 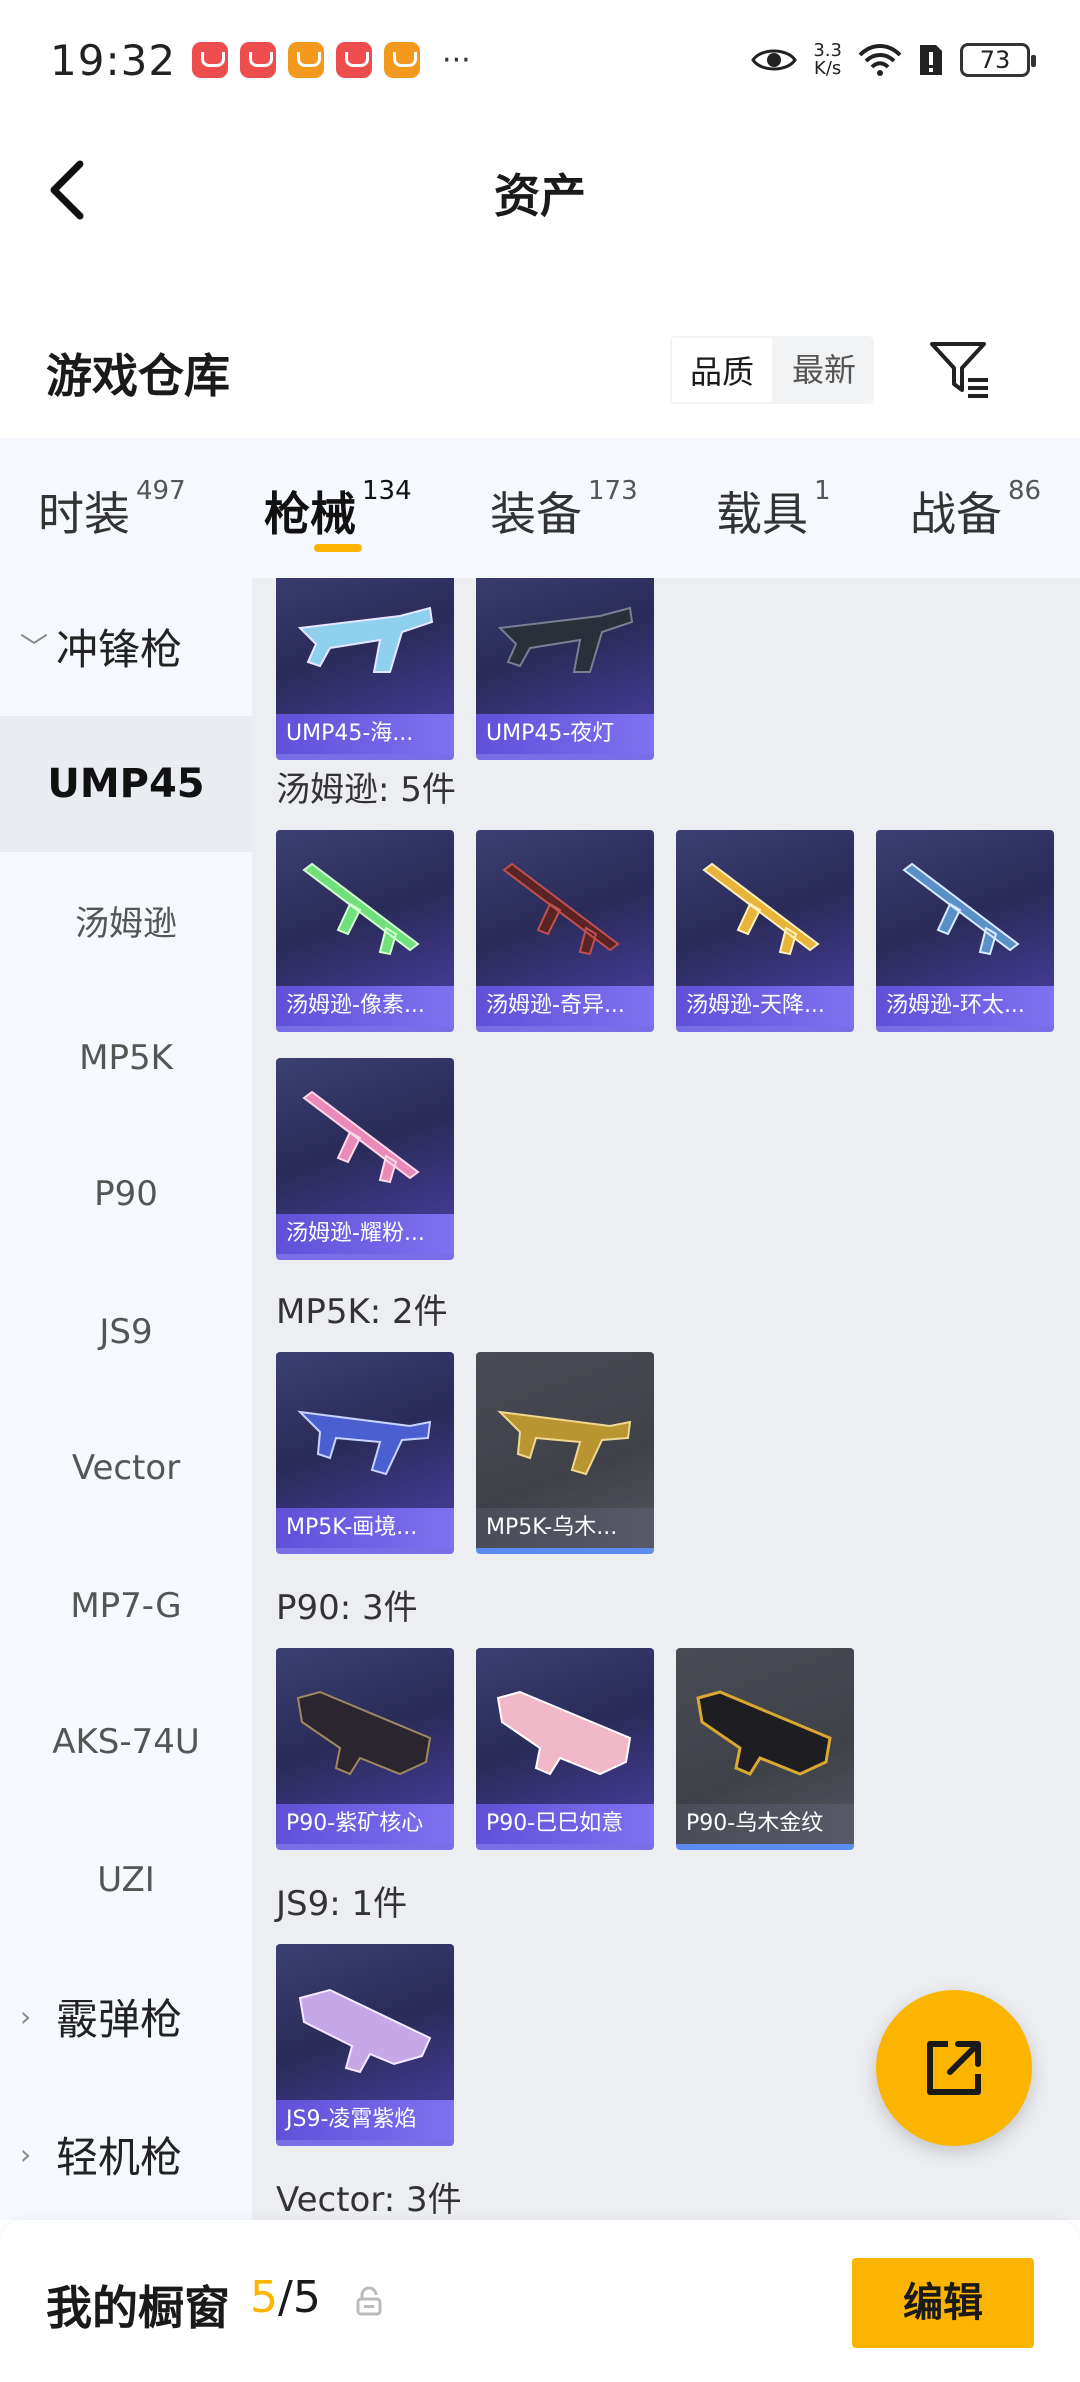 I want to click on sidebar-item-ump45: UMP45, so click(x=126, y=784).